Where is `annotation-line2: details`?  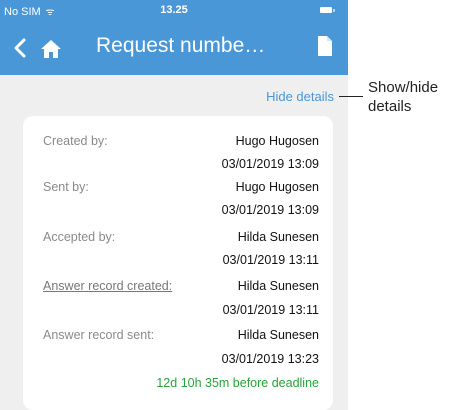
annotation-line2: details is located at coordinates (390, 106).